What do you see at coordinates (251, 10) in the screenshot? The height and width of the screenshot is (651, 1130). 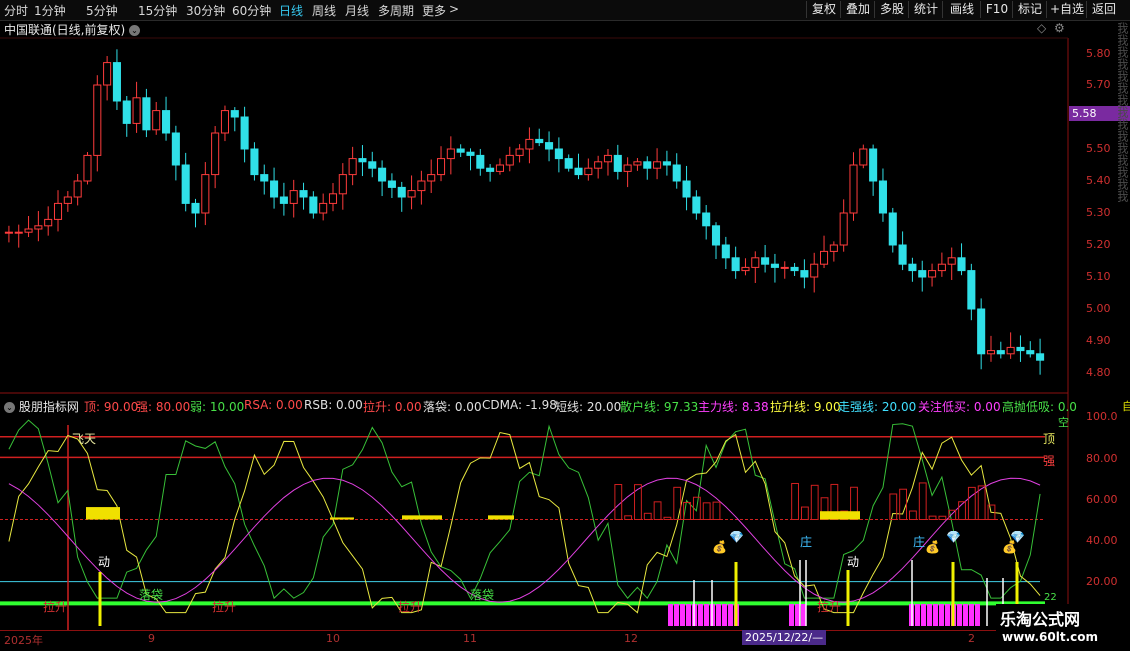 I see `tab-5: 60分钟` at bounding box center [251, 10].